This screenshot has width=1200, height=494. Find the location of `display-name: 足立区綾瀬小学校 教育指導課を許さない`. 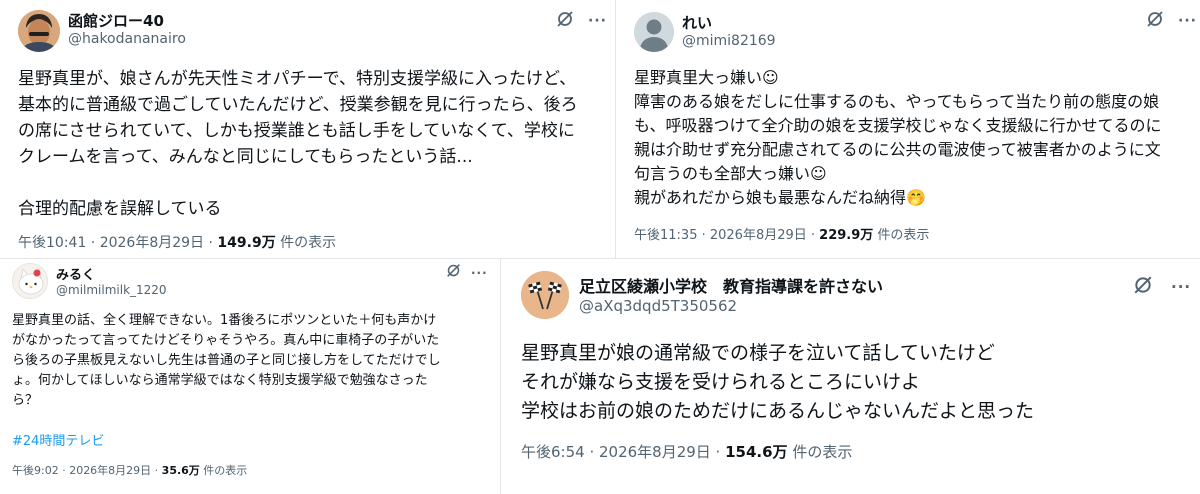

display-name: 足立区綾瀬小学校 教育指導課を許さない is located at coordinates (731, 285).